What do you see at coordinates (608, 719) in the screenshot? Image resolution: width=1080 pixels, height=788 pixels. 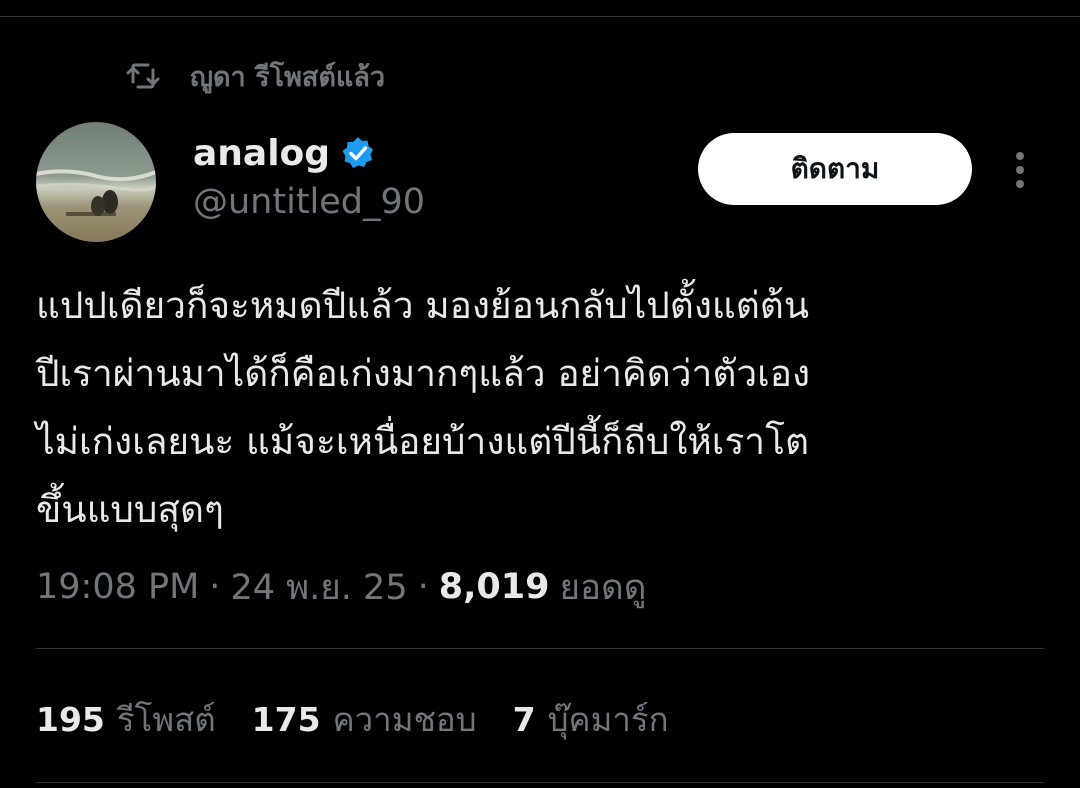 I see `bookmarks-label: บุ๊คมาร์ก` at bounding box center [608, 719].